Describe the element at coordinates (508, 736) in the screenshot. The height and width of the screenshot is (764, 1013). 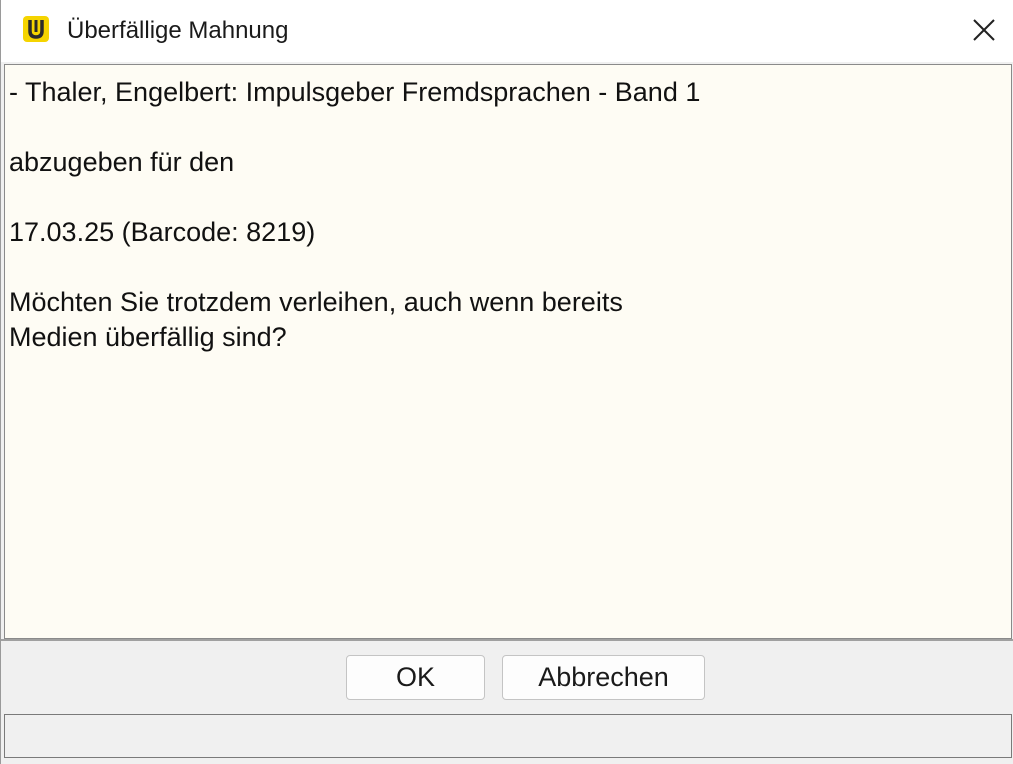
I see `status-bar` at that location.